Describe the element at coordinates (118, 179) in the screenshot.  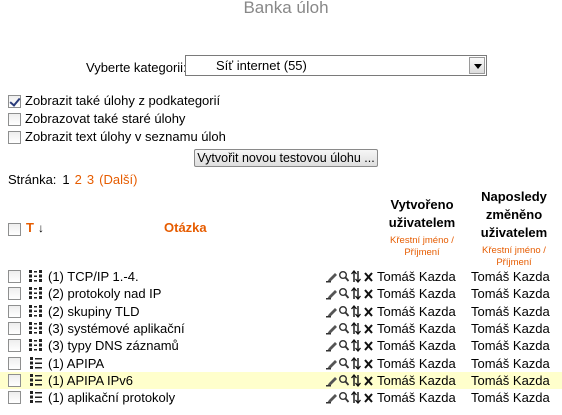
I see `pager-next: (Další)` at that location.